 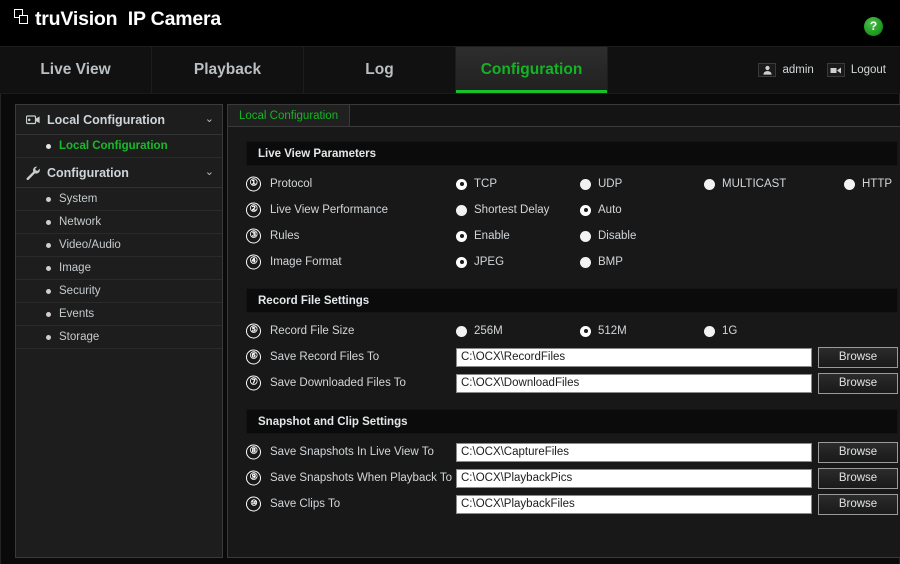 What do you see at coordinates (488, 331) in the screenshot?
I see `radio-label: 256M` at bounding box center [488, 331].